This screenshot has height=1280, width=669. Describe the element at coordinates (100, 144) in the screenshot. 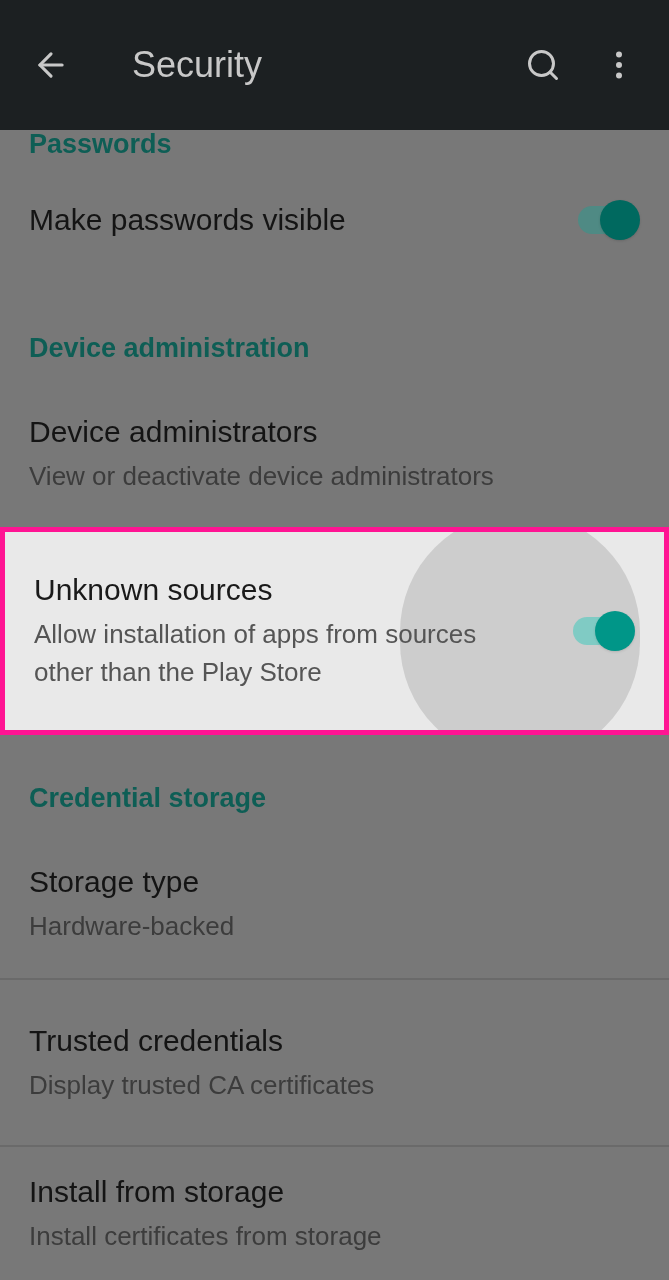

I see `section-header: Passwords` at that location.